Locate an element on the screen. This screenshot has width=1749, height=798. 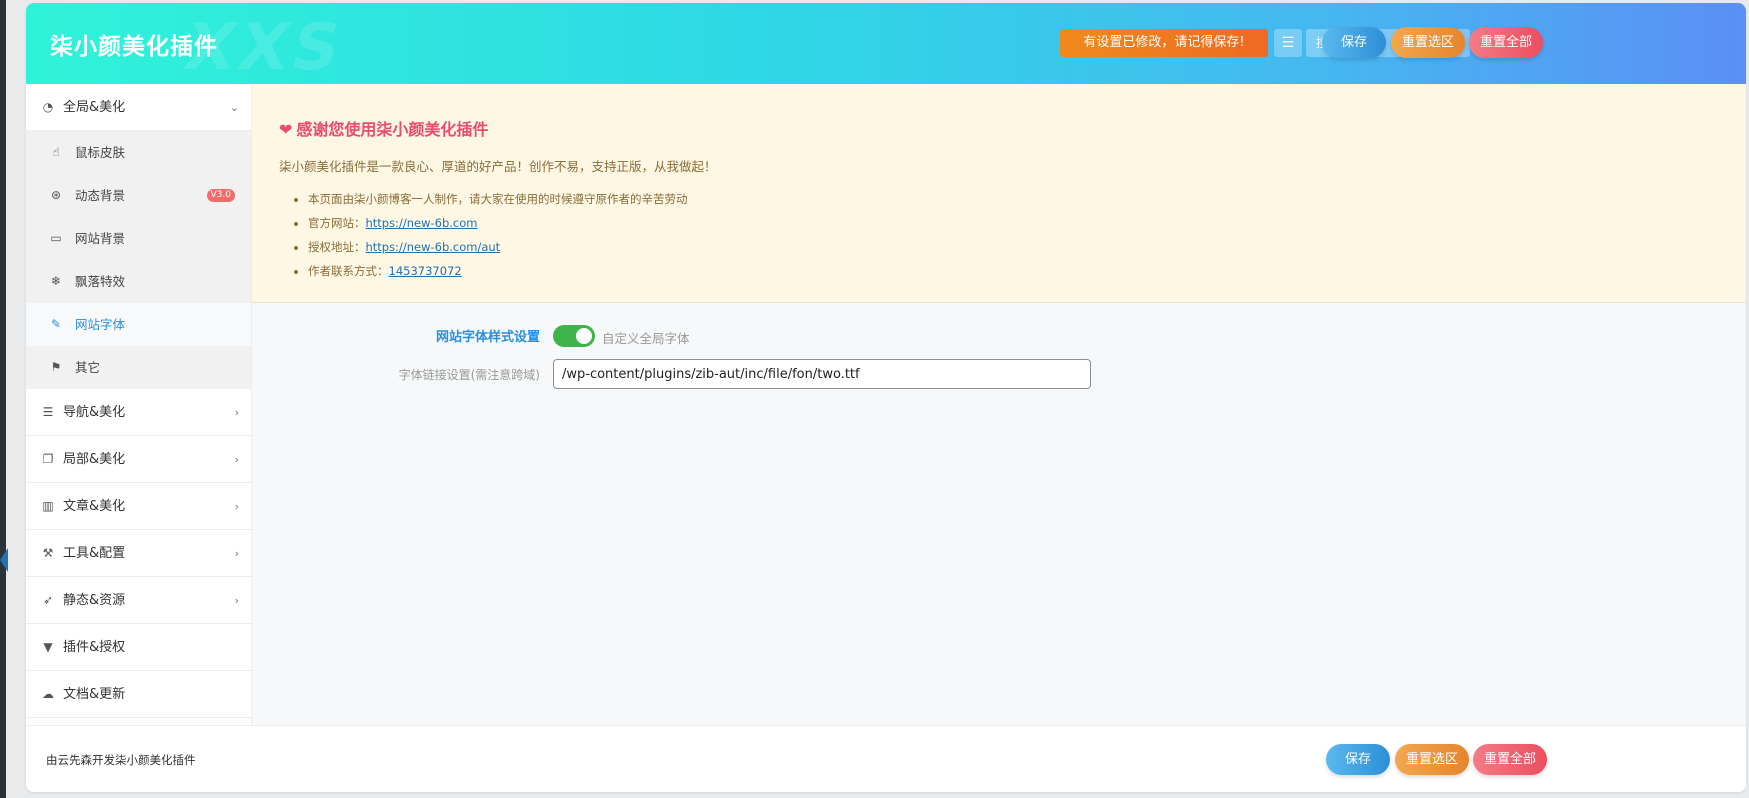
vuejs-icon: ▼ is located at coordinates (48, 647).